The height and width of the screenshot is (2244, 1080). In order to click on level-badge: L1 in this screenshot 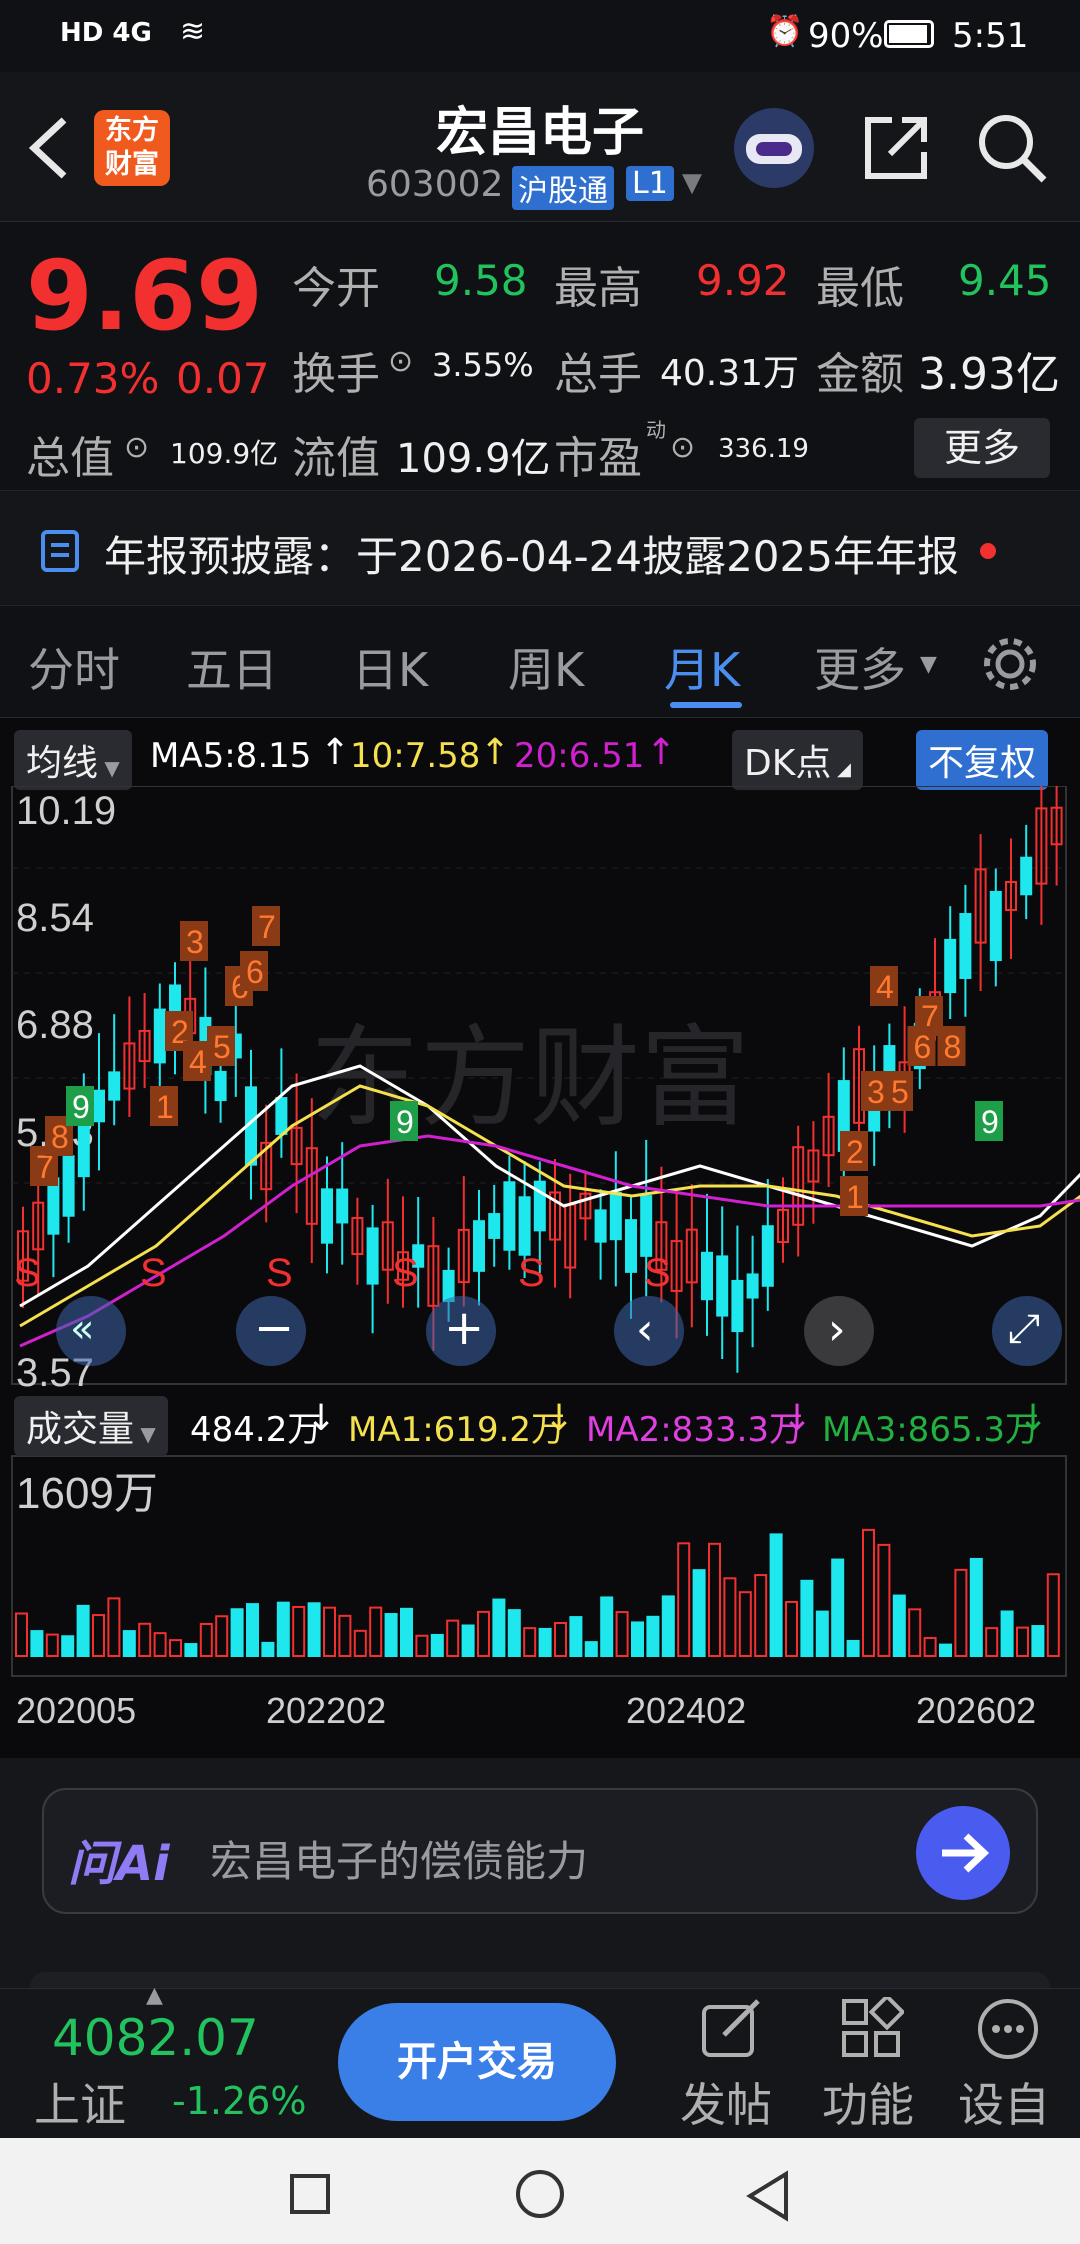, I will do `click(650, 183)`.